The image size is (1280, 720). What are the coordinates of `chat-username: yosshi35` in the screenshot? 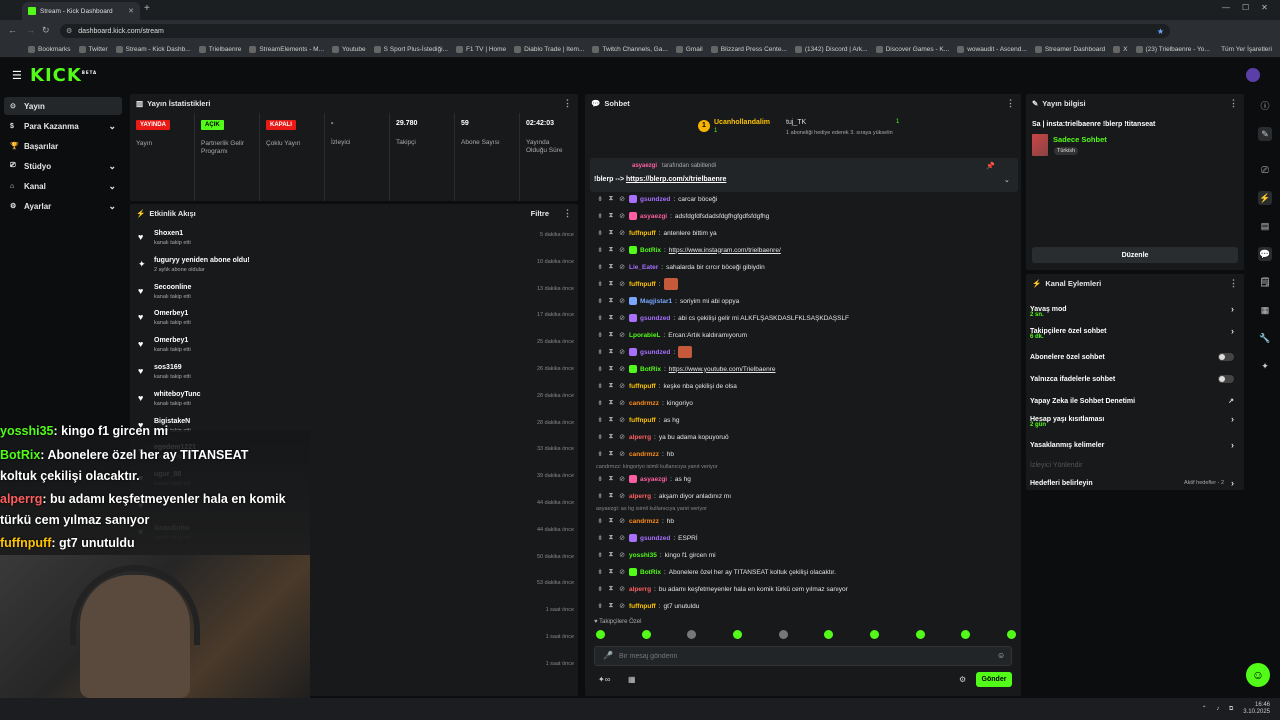 It's located at (643, 555).